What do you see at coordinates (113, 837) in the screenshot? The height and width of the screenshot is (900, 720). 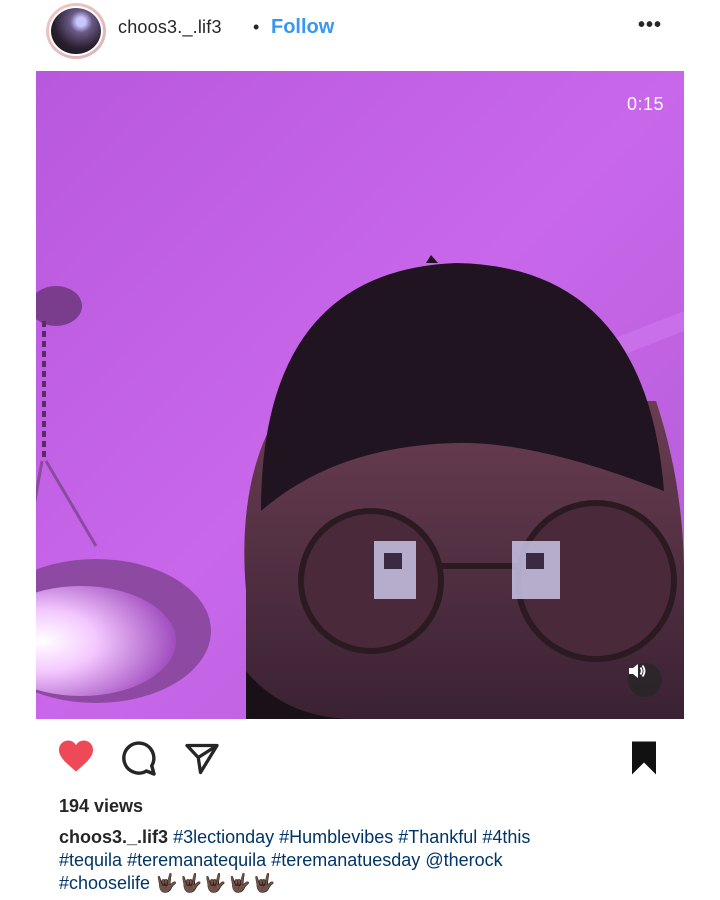 I see `caption-username: choos3._.lif3` at bounding box center [113, 837].